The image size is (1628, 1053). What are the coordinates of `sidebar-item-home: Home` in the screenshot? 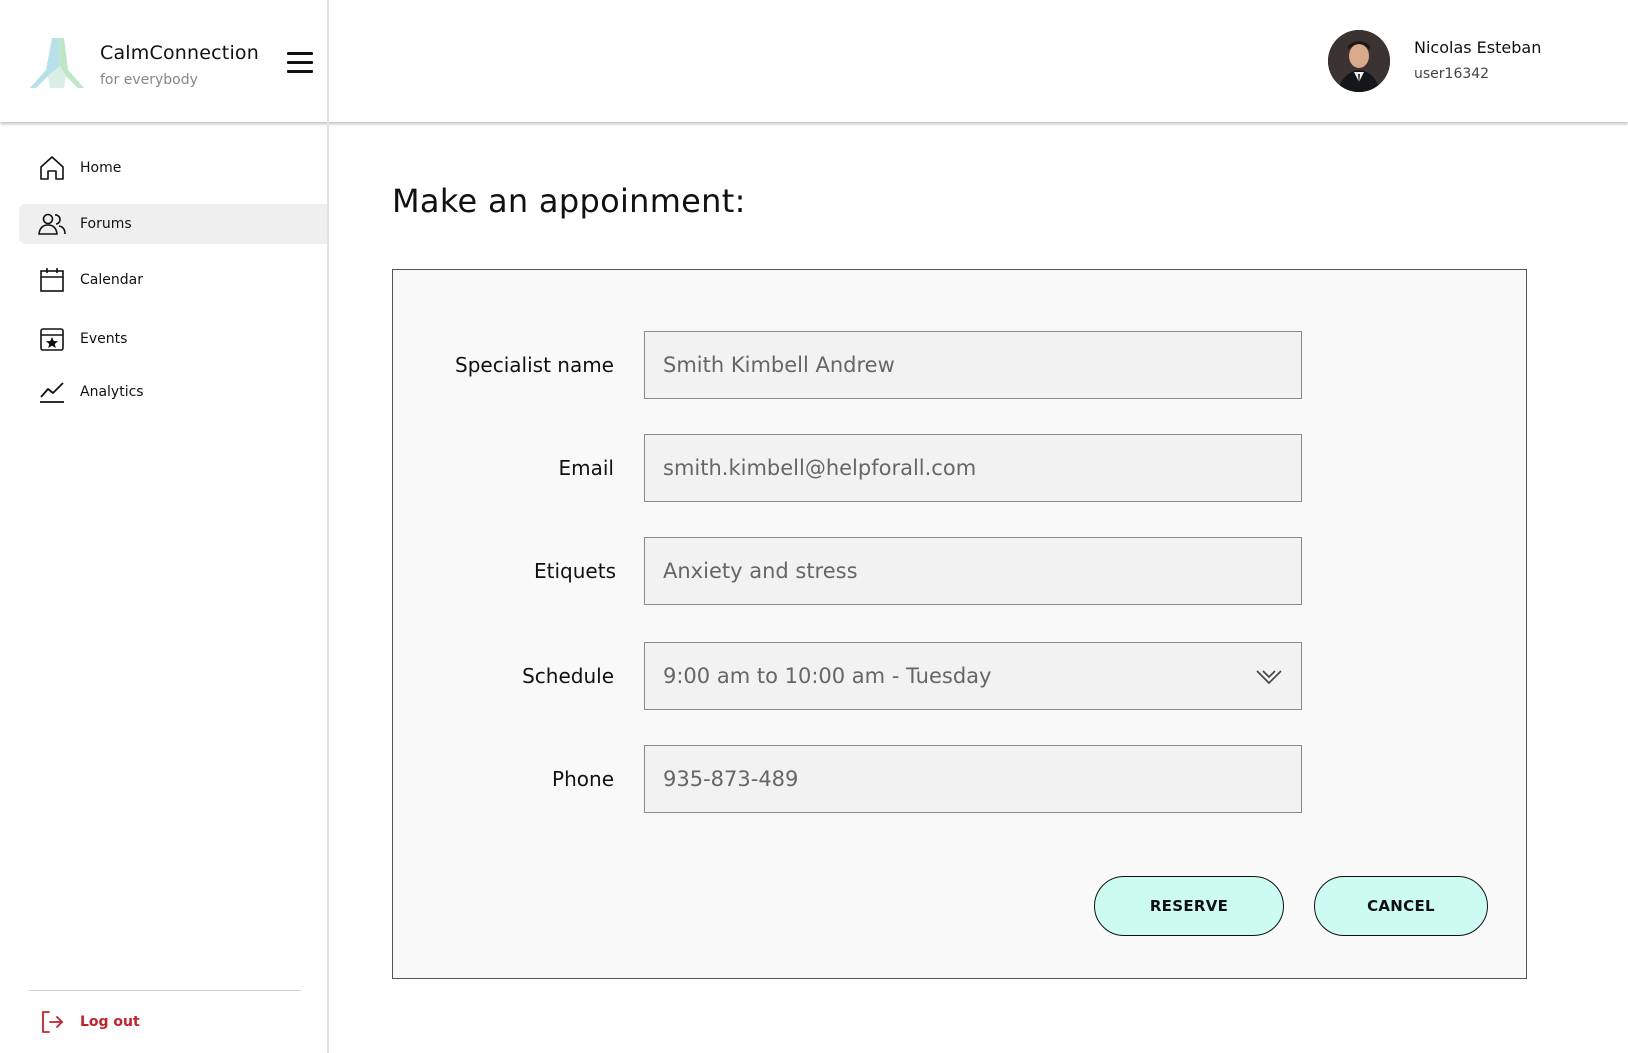 It's located at (173, 168).